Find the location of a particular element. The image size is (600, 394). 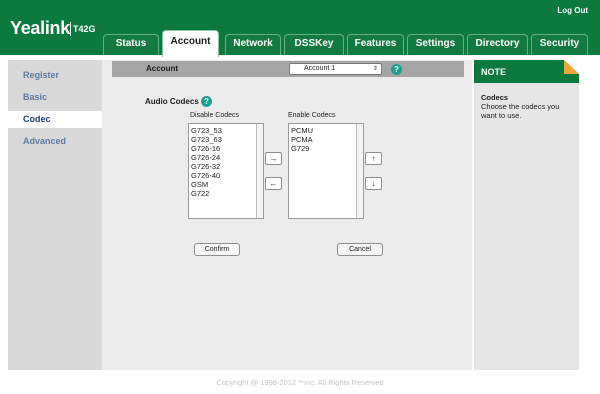

disable-codecs-label: Disable Codecs is located at coordinates (215, 115).